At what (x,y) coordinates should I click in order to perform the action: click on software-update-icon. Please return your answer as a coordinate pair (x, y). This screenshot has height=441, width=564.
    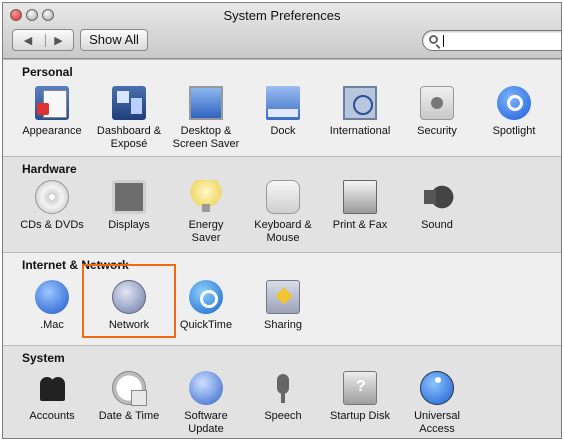
    Looking at the image, I should click on (206, 388).